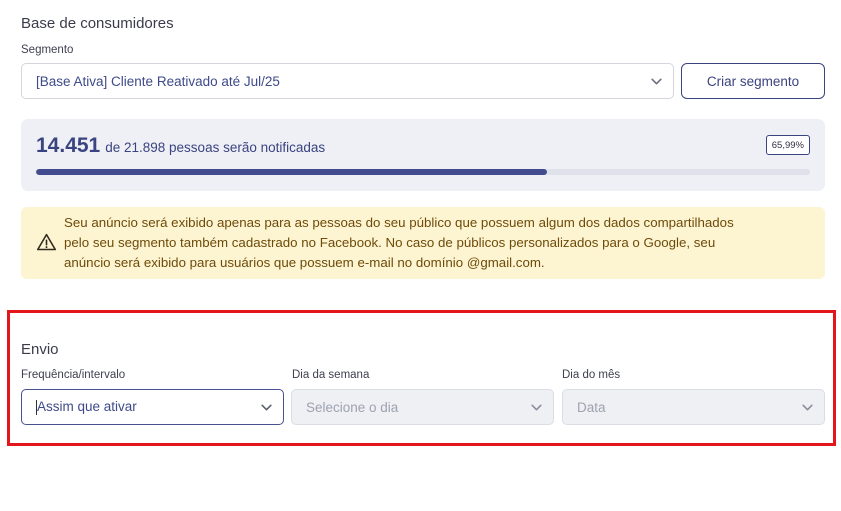  I want to click on reach-count: 14.451, so click(68, 145).